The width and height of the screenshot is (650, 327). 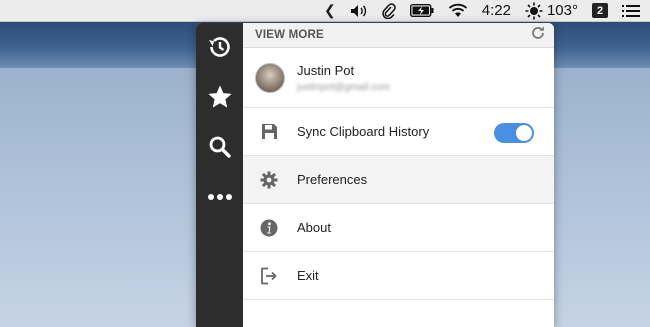 I want to click on floppy-disk-icon, so click(x=269, y=132).